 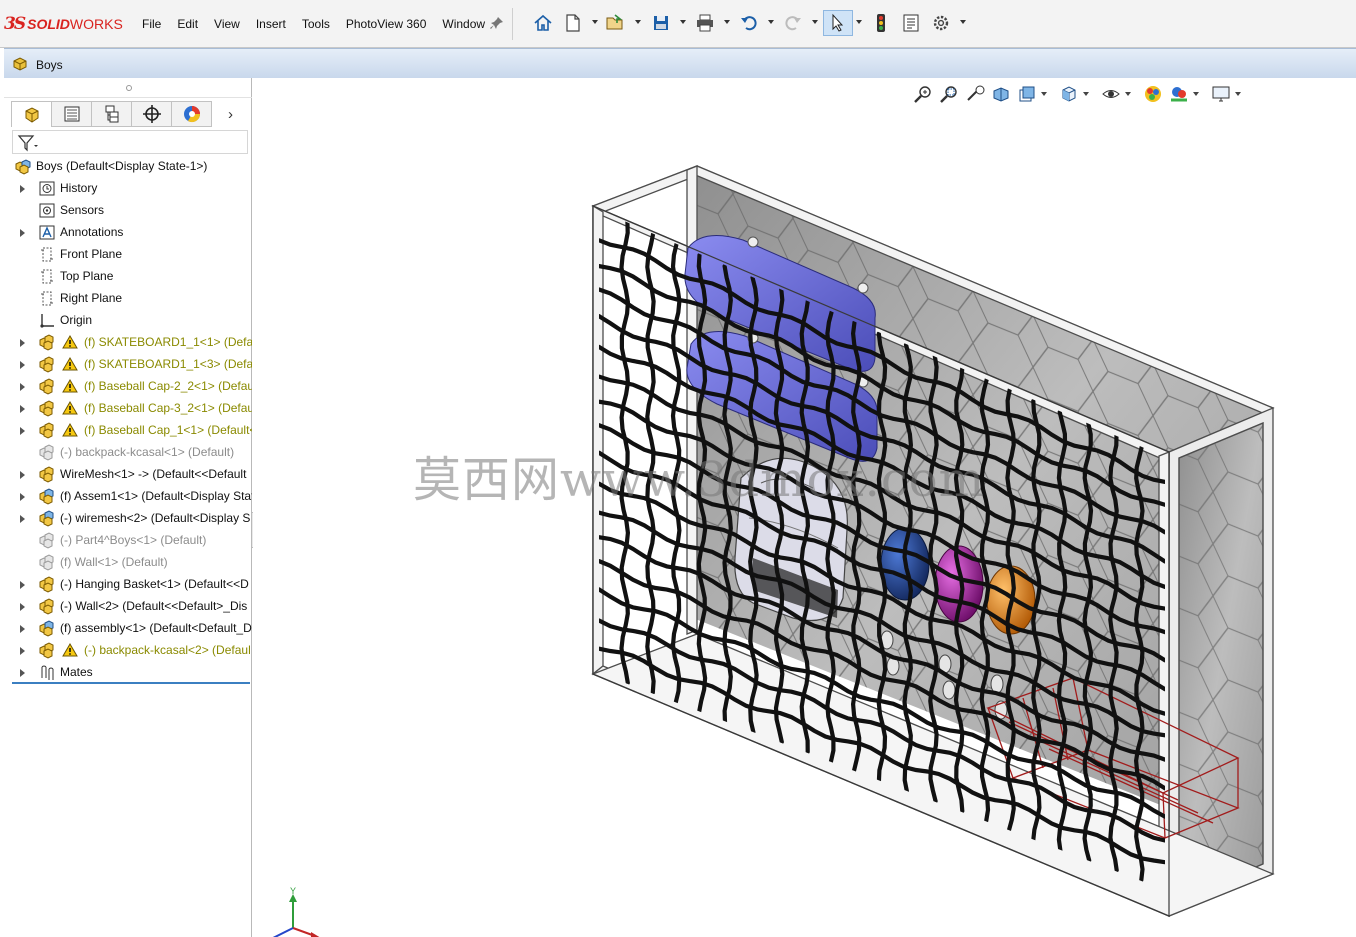 I want to click on tree-filter, so click(x=130, y=142).